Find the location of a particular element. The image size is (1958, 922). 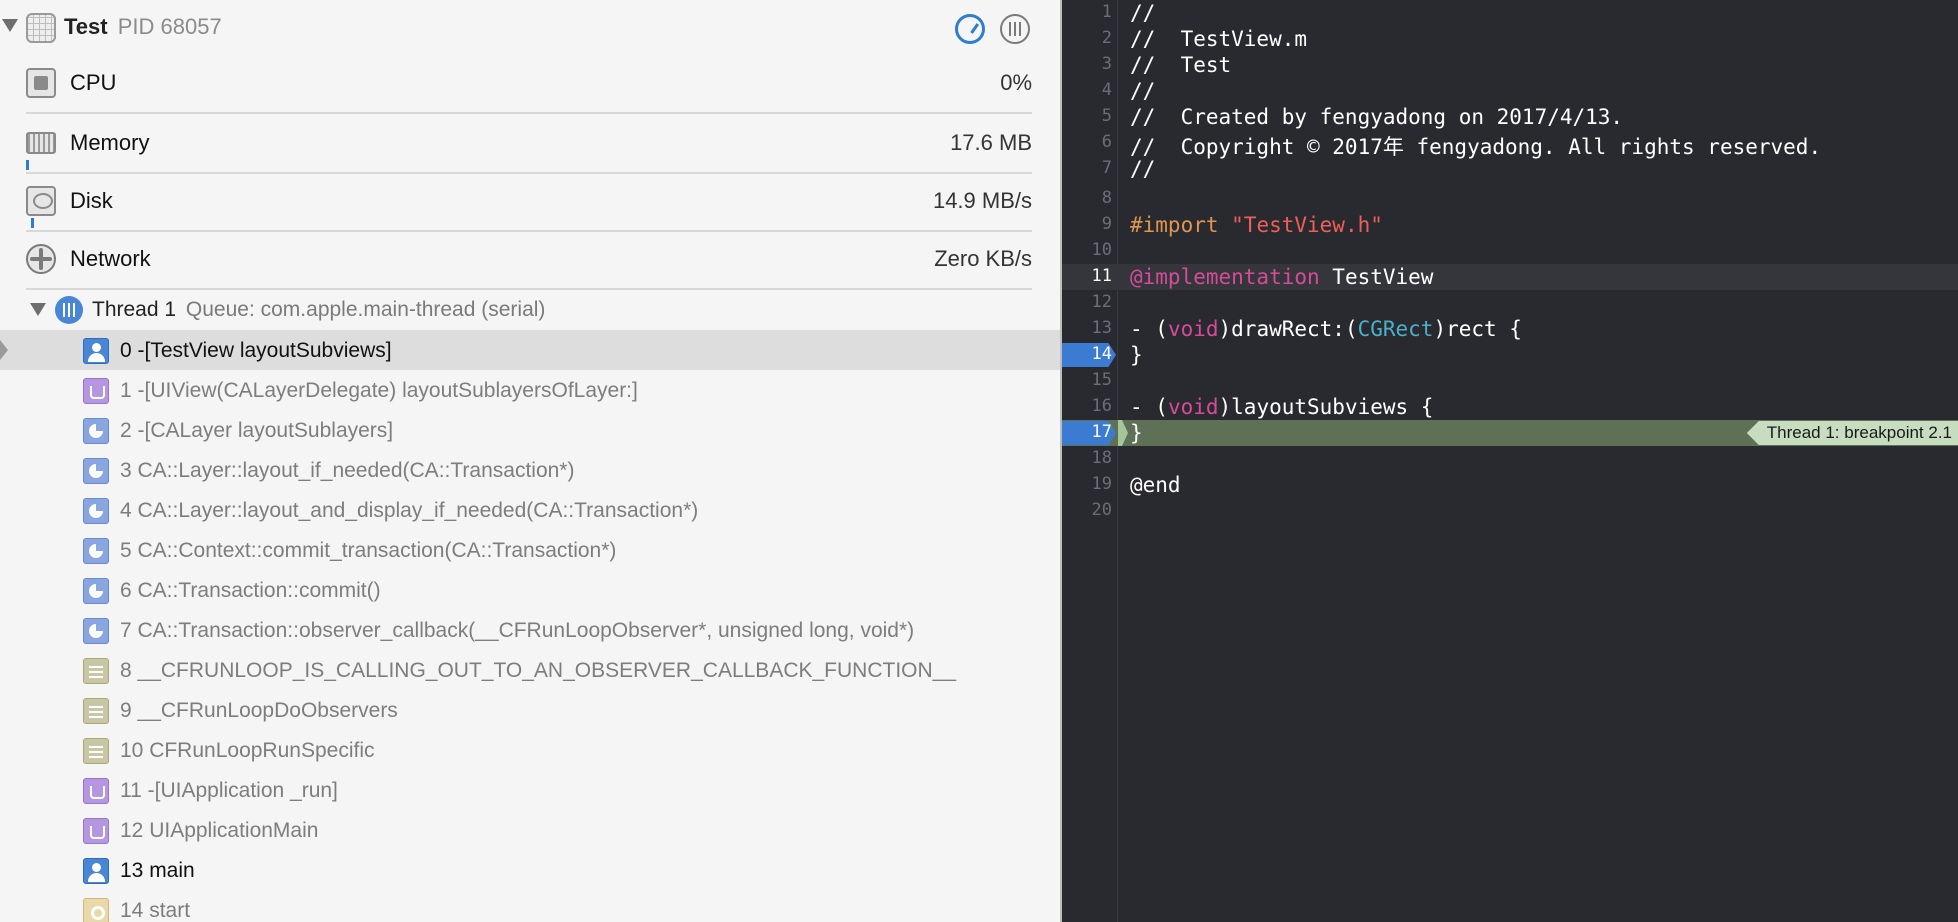

gauge-value: 17.6 MB is located at coordinates (991, 142).